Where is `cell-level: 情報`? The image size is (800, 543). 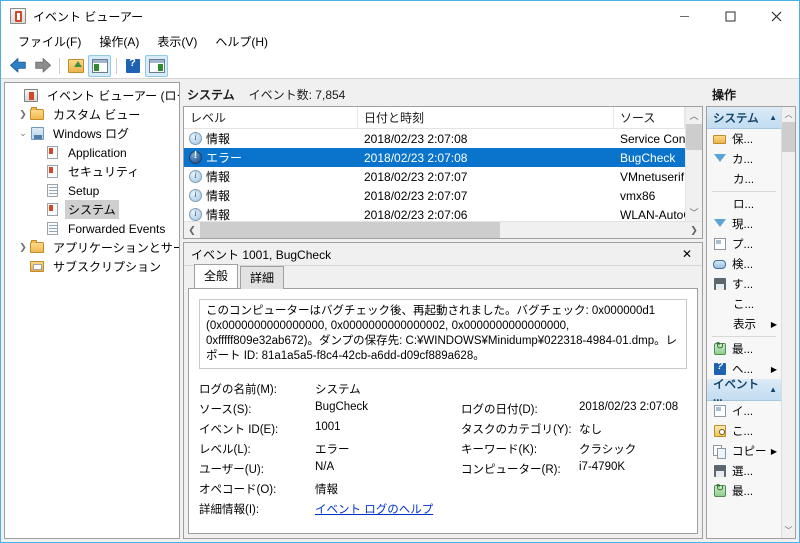
cell-level: 情報 is located at coordinates (271, 176).